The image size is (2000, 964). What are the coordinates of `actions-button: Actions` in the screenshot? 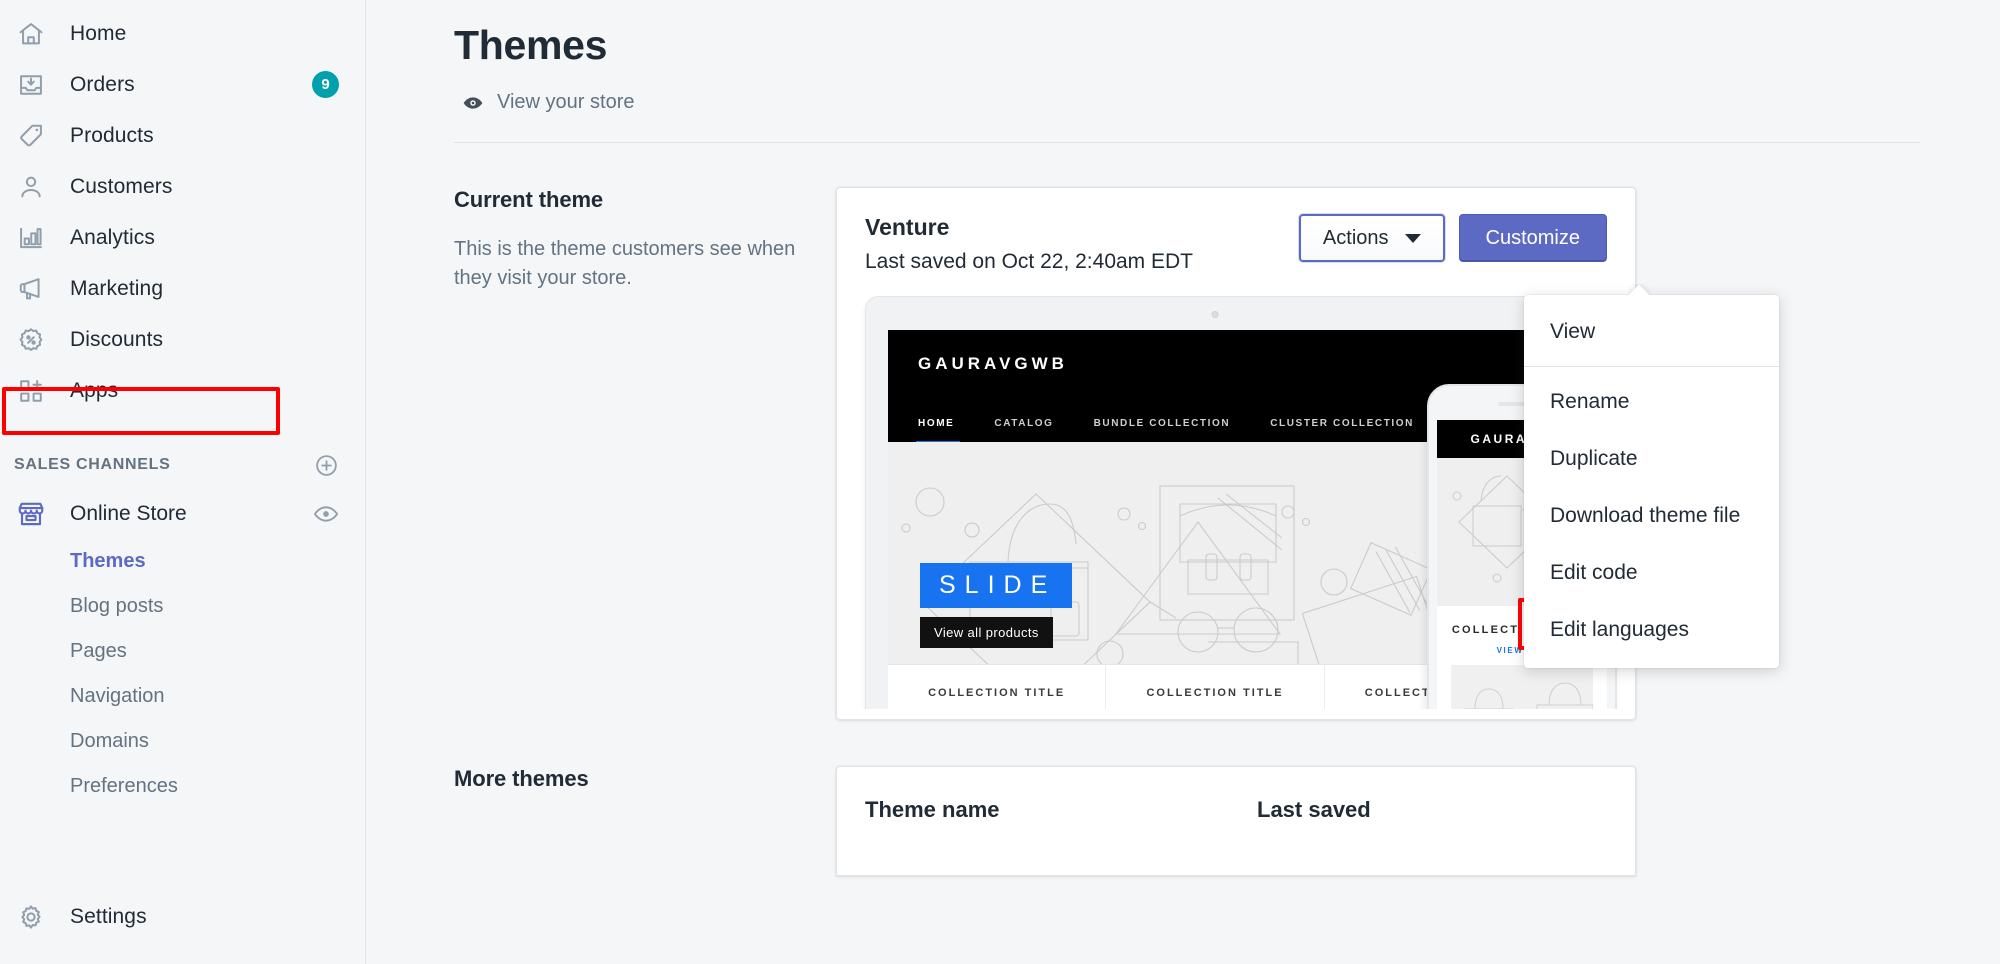 It's located at (1371, 238).